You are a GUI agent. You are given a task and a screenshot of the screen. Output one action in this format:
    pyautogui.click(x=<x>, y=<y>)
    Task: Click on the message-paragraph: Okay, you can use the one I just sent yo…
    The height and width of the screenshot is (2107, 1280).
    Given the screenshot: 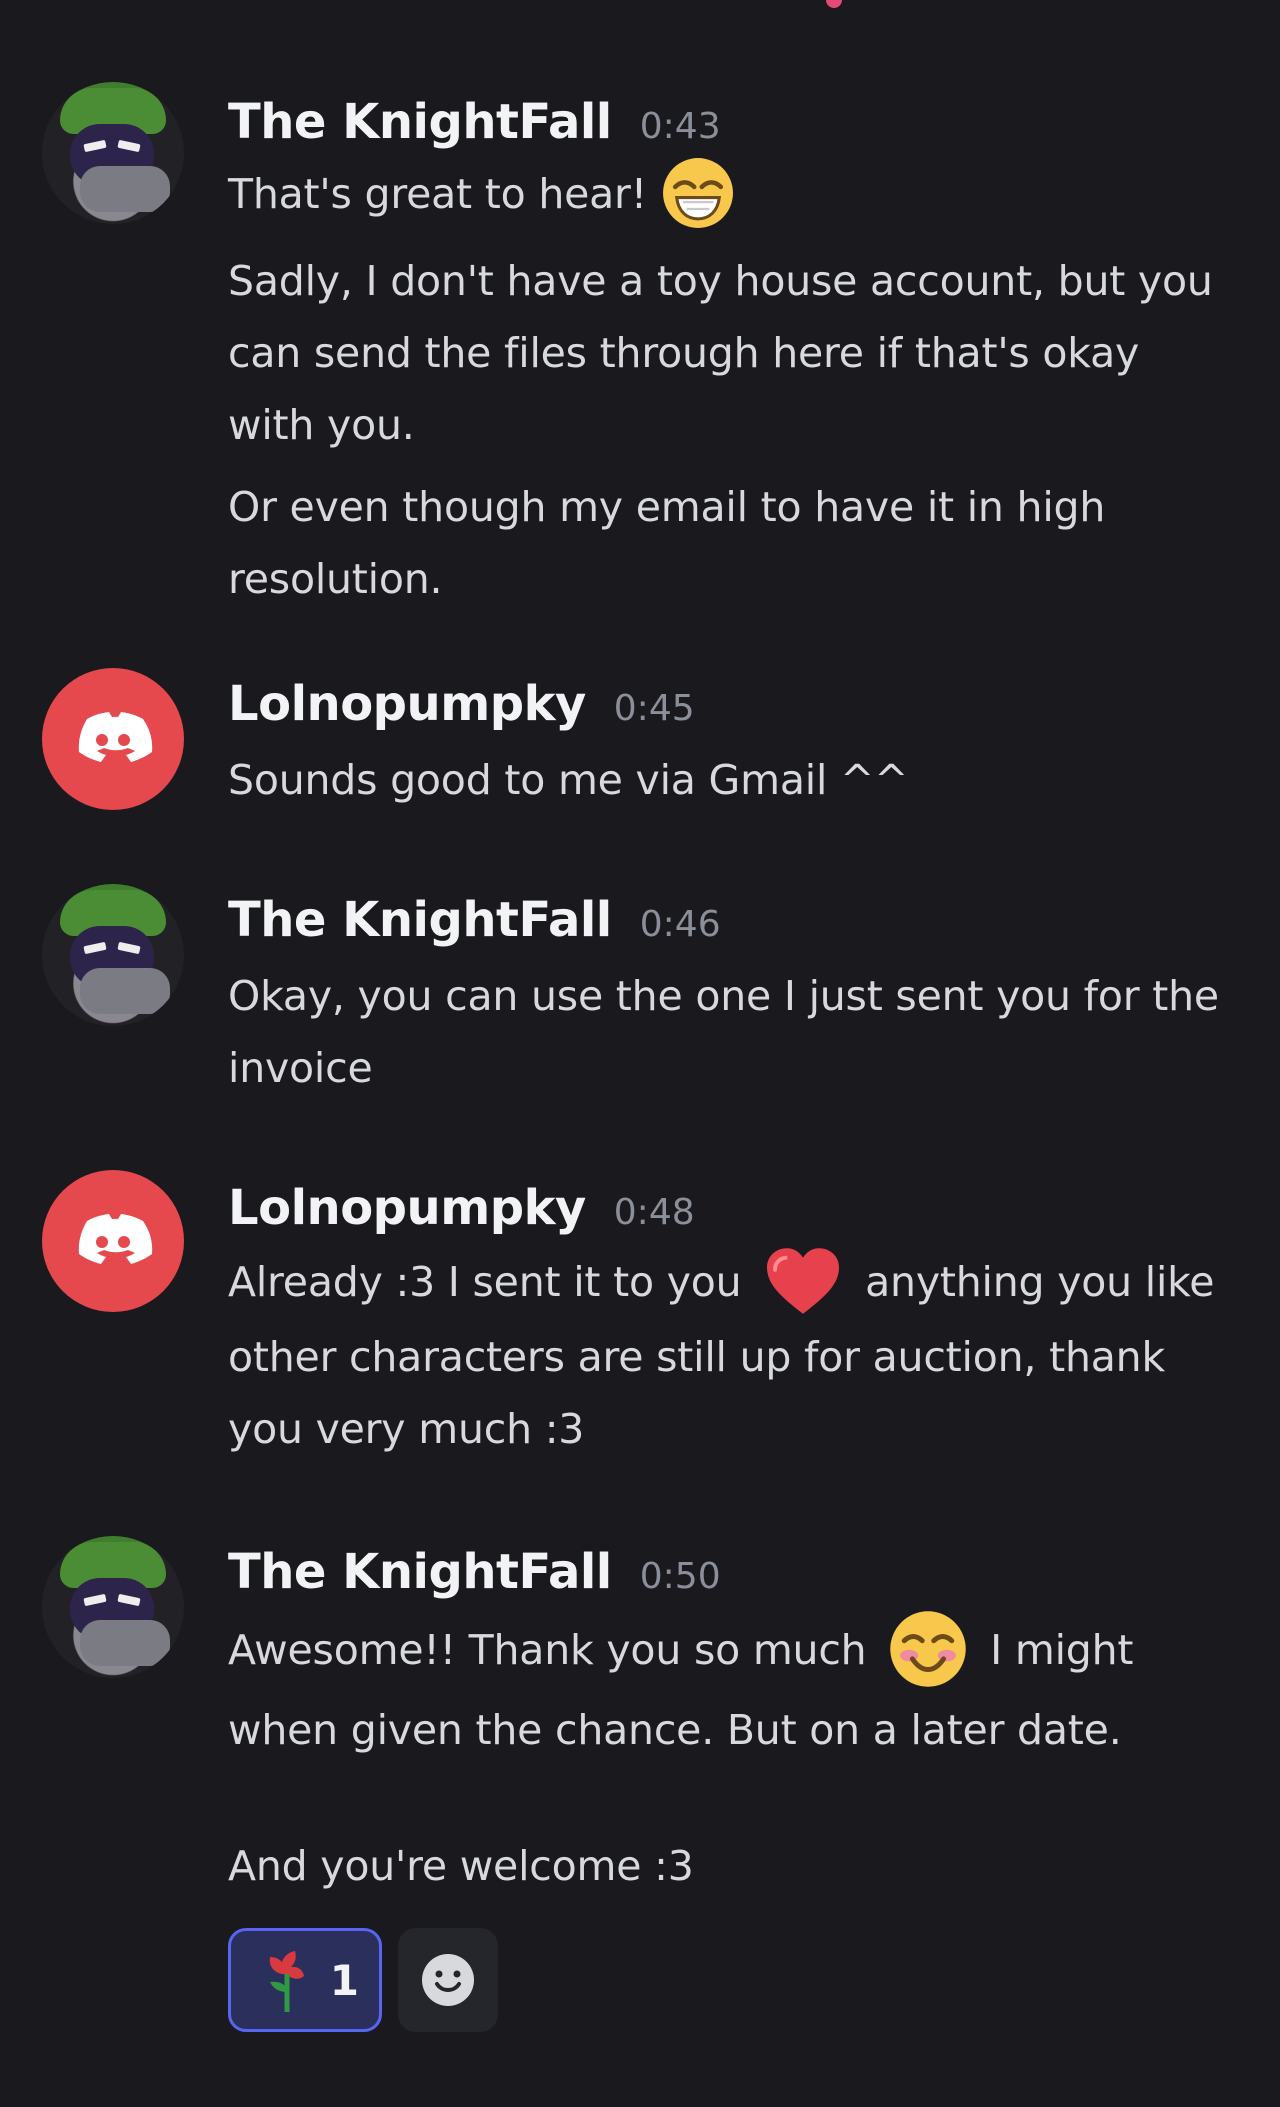 What is the action you would take?
    pyautogui.click(x=723, y=1032)
    